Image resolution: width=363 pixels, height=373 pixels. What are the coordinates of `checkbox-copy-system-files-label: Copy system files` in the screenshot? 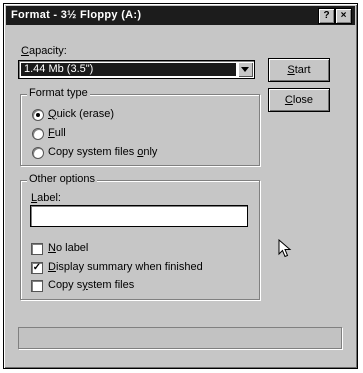 It's located at (91, 285).